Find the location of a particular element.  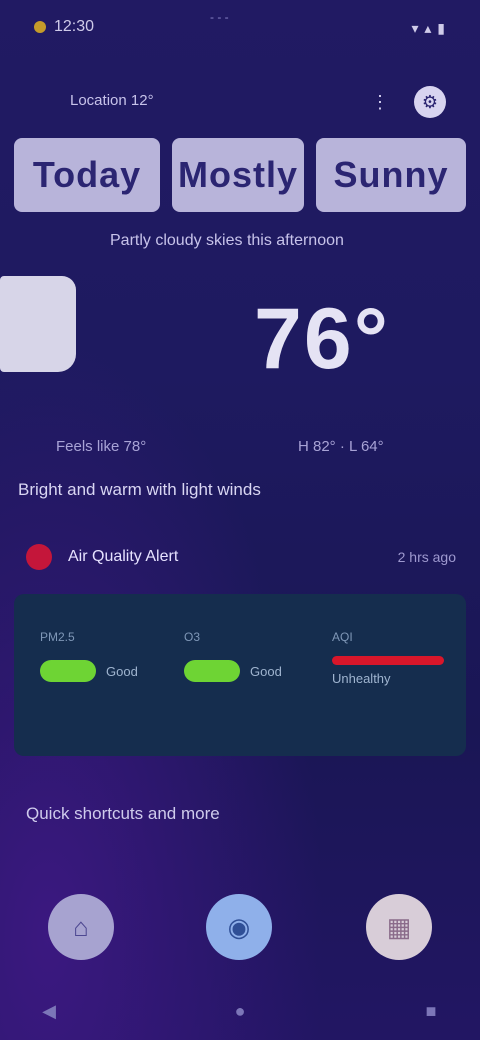

alert-row: Air Quality Alert 2 hrs ago is located at coordinates (241, 557).